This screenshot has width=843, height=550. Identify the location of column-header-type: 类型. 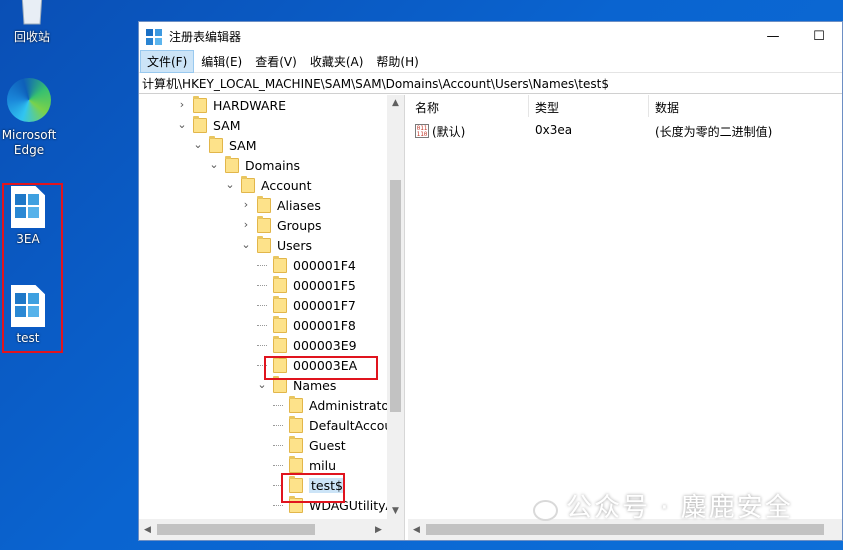
(547, 107).